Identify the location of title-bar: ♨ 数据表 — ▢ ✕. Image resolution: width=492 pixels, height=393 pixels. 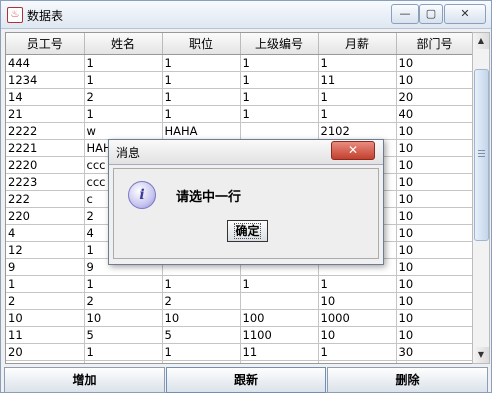
(246, 15).